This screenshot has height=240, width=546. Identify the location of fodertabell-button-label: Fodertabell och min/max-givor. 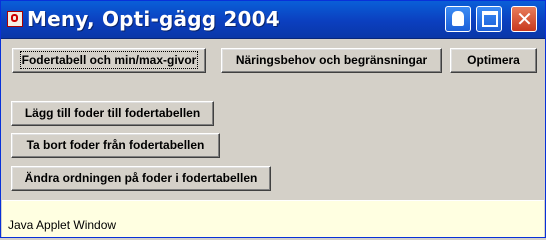
(109, 60).